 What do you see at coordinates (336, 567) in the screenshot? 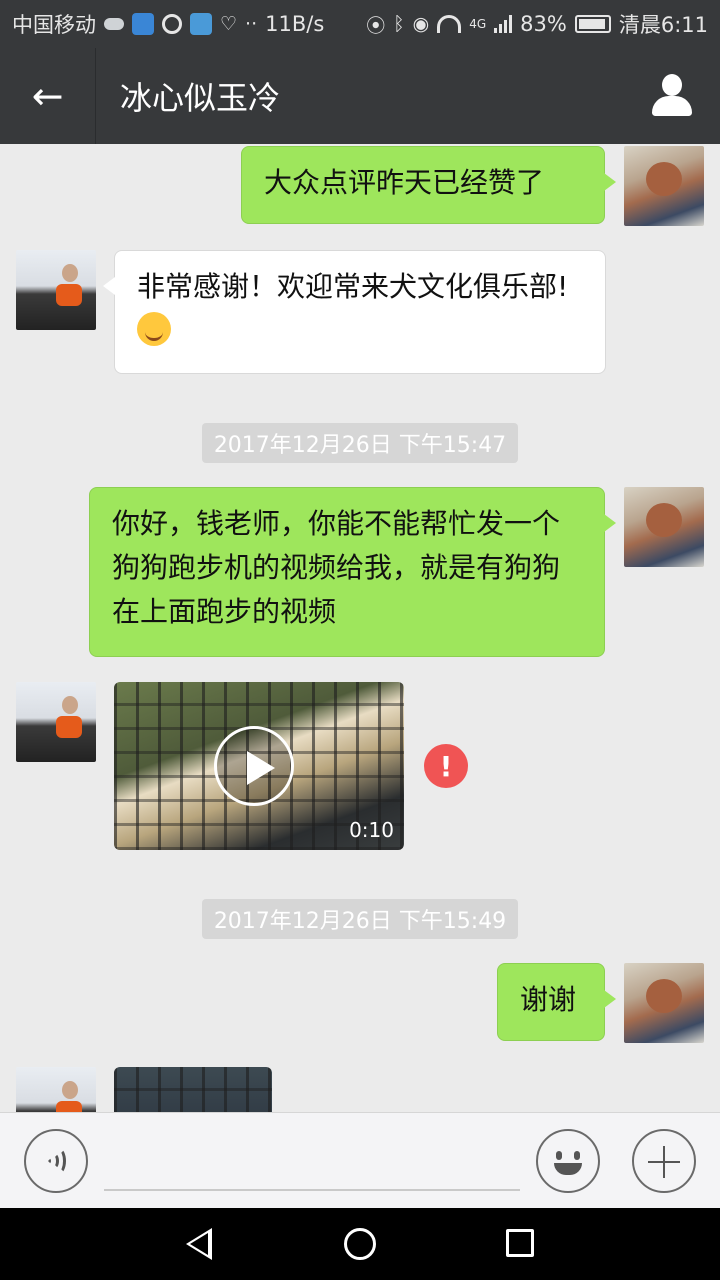
I see `message-text: 你好，钱老师，你能不能帮忙发一个狗狗跑步机的视频给我，就是有狗狗在上面跑步的视频` at bounding box center [336, 567].